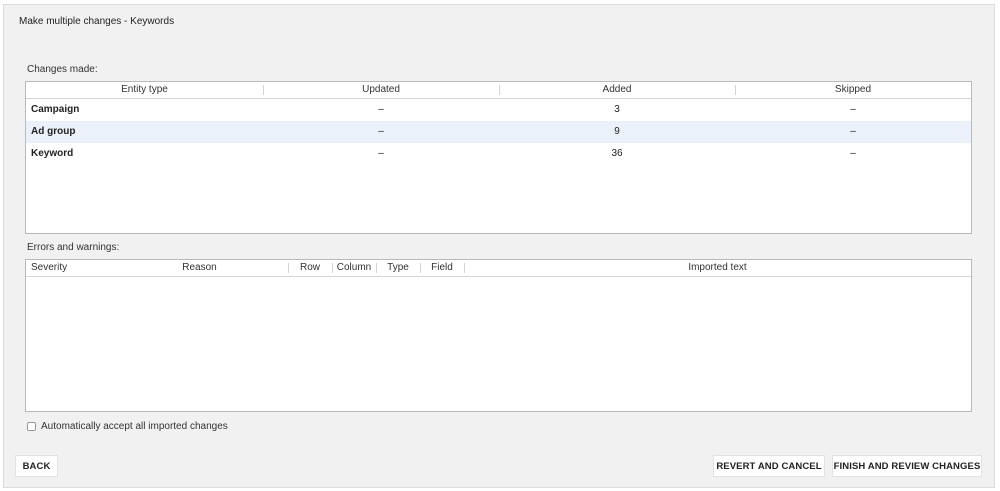  Describe the element at coordinates (71, 268) in the screenshot. I see `column-header-severity: Severity` at that location.